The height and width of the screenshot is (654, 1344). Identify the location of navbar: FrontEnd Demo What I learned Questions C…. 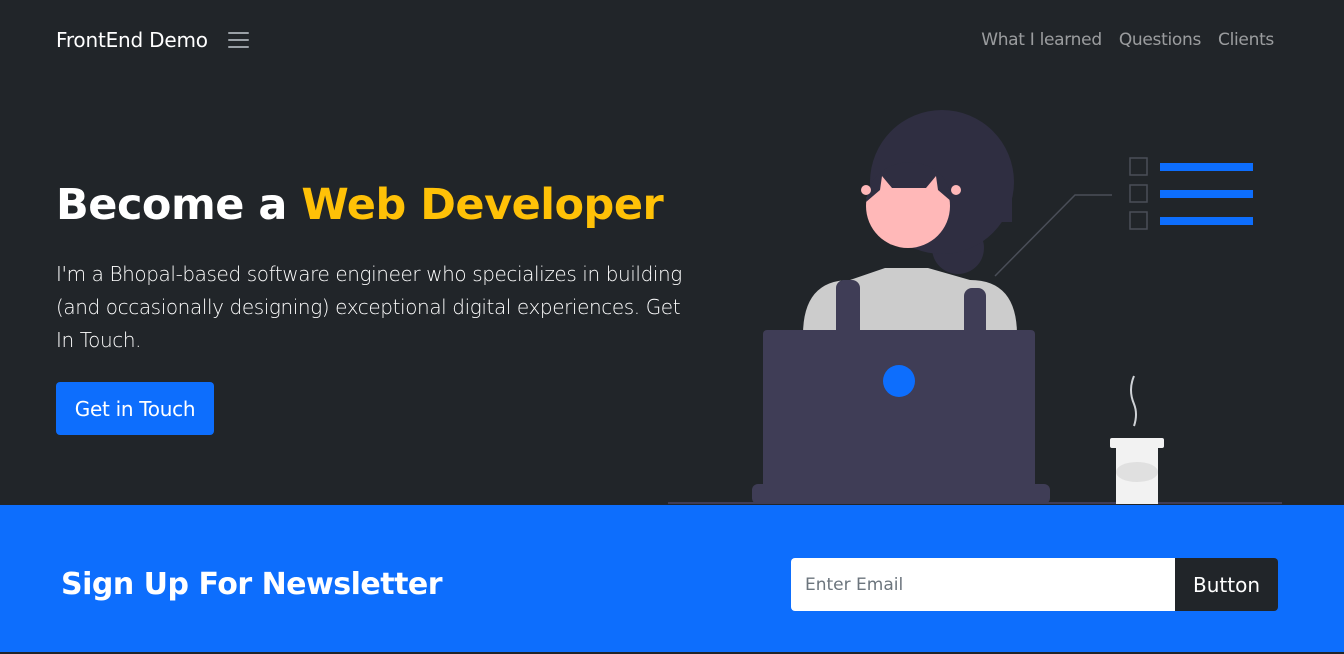
(672, 40).